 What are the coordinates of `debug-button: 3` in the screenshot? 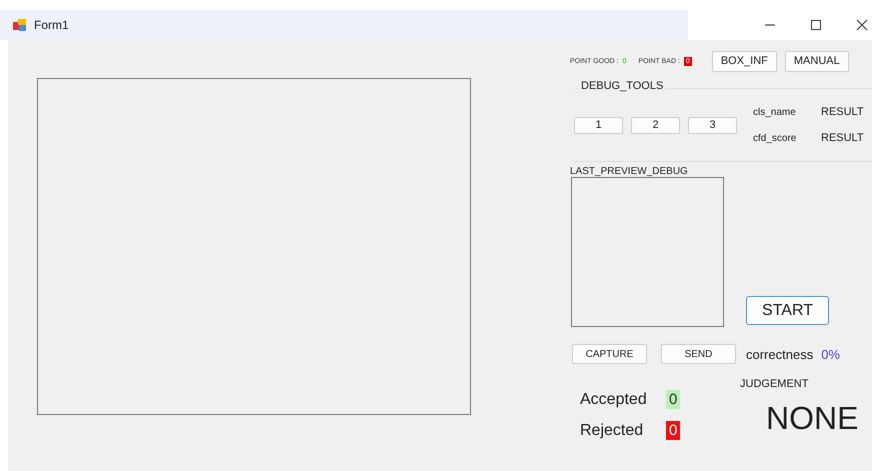 It's located at (712, 125).